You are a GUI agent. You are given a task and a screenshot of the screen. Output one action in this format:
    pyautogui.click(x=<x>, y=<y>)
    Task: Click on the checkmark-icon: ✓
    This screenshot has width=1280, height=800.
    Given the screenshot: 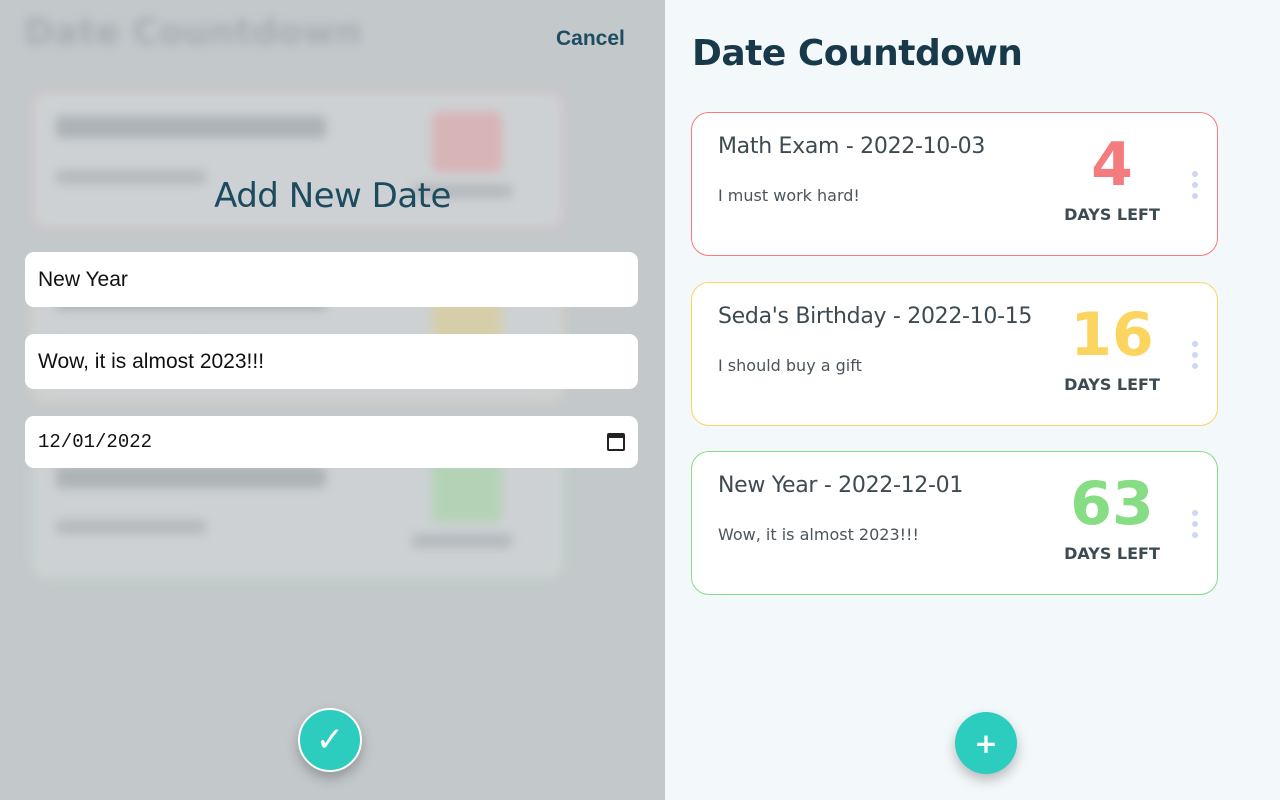 What is the action you would take?
    pyautogui.click(x=330, y=740)
    